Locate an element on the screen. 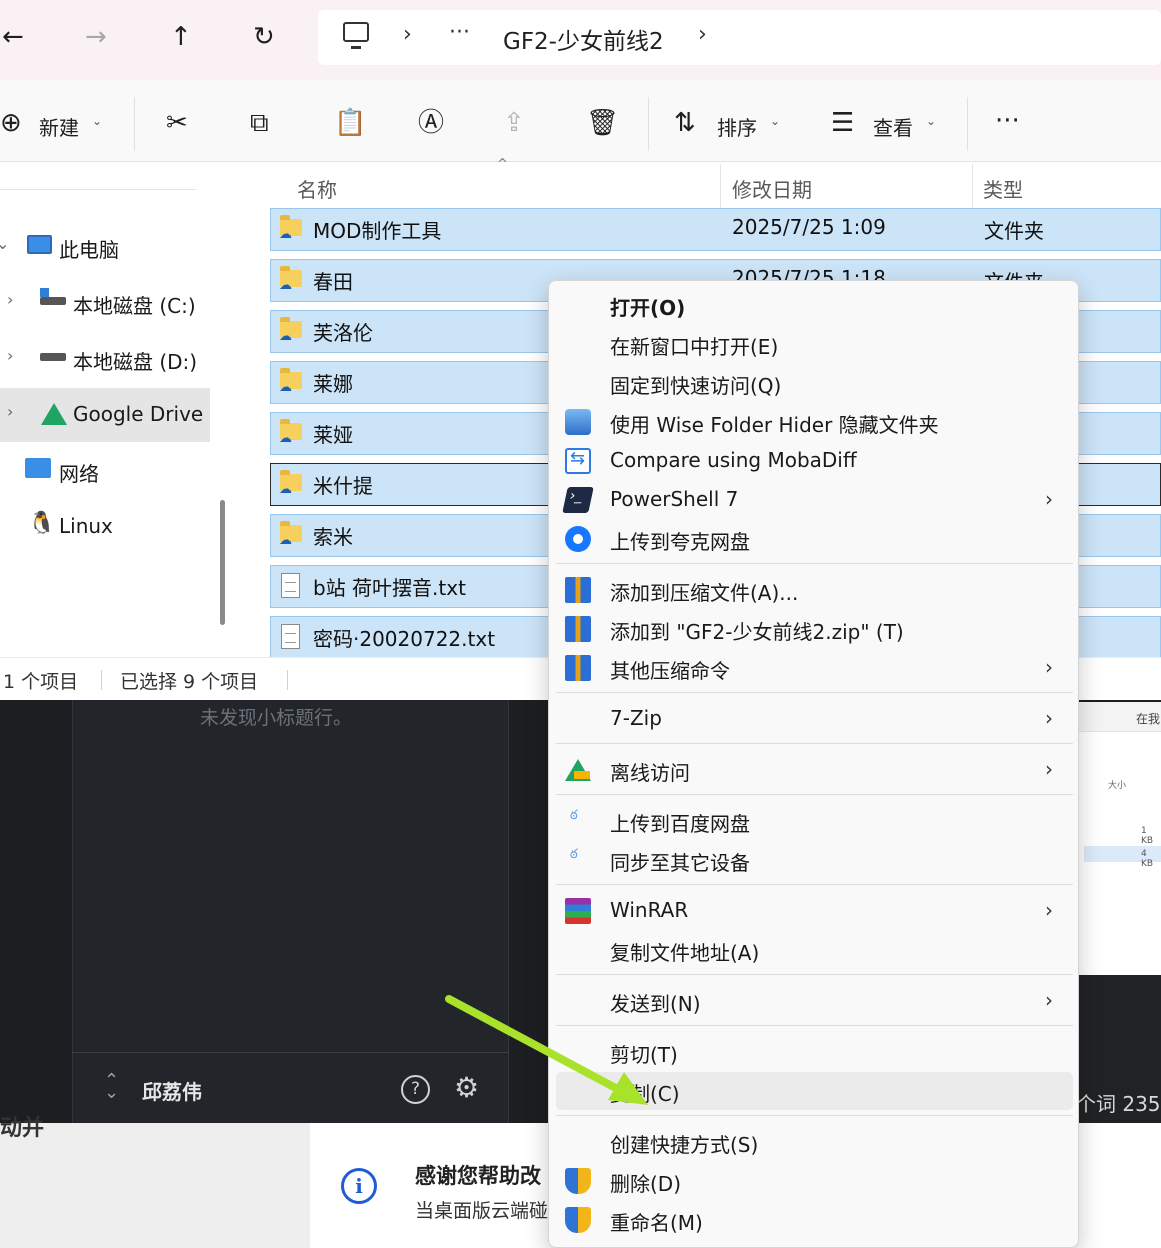 This screenshot has width=1161, height=1248. nav-item-label: Google Drive is located at coordinates (138, 414).